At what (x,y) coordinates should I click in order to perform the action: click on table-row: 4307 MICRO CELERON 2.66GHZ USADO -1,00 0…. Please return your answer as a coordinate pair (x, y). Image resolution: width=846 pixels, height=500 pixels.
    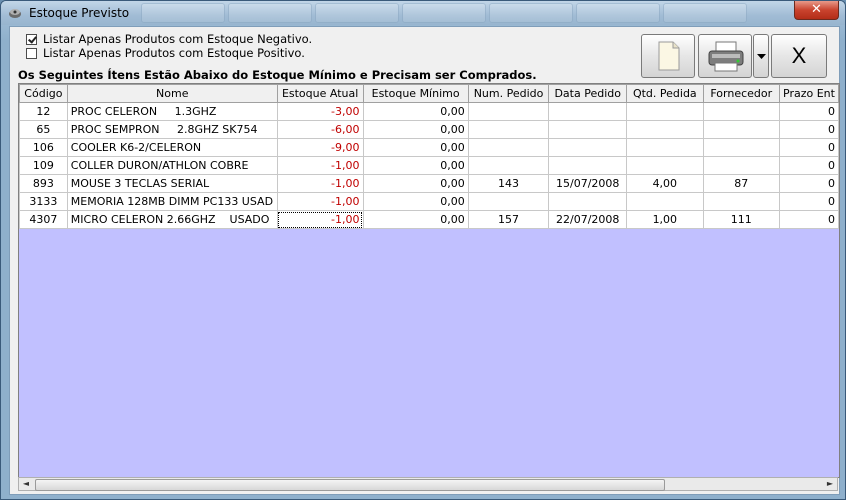
    Looking at the image, I should click on (429, 219).